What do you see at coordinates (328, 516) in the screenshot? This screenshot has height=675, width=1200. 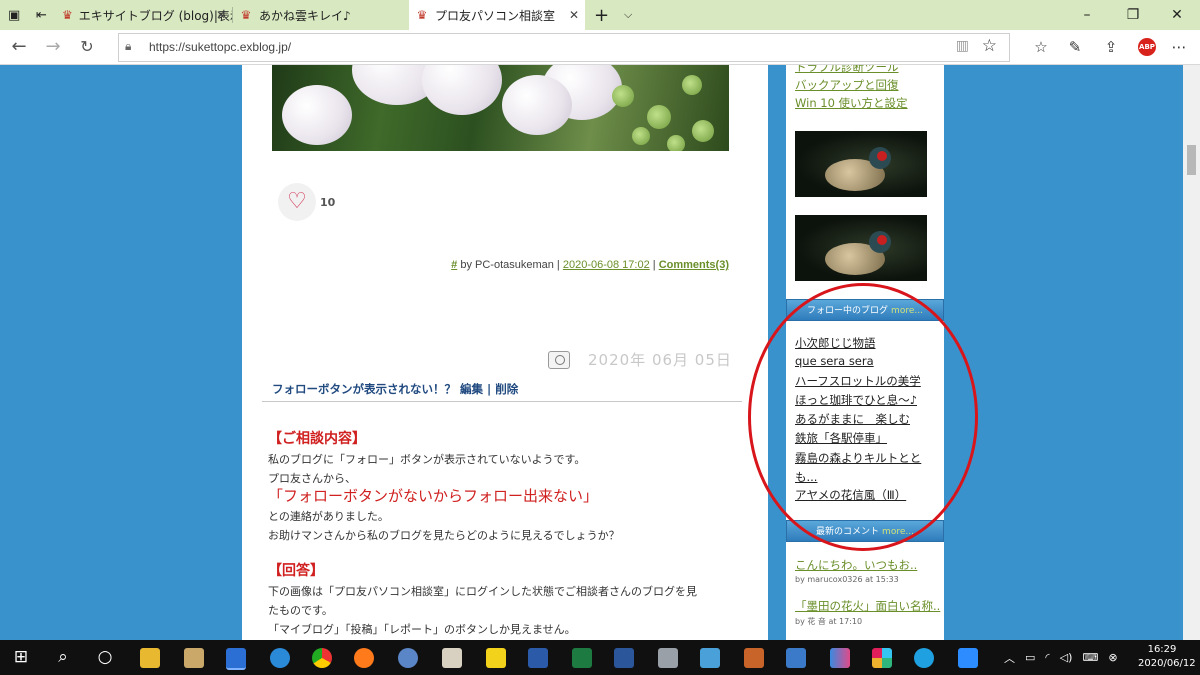 I see `body-text: との連絡がありました。` at bounding box center [328, 516].